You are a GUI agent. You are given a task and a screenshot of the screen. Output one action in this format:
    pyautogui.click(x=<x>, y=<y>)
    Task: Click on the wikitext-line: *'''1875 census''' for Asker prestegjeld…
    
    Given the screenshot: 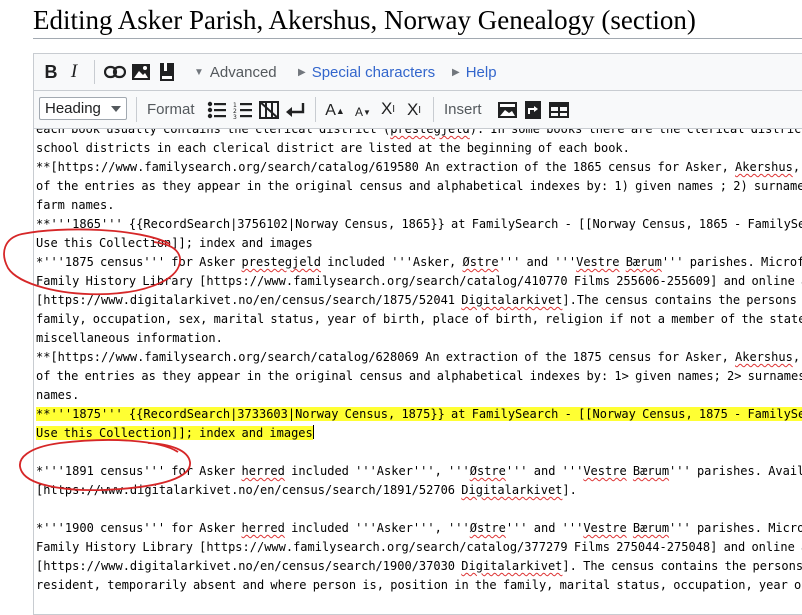 What is the action you would take?
    pyautogui.click(x=419, y=262)
    